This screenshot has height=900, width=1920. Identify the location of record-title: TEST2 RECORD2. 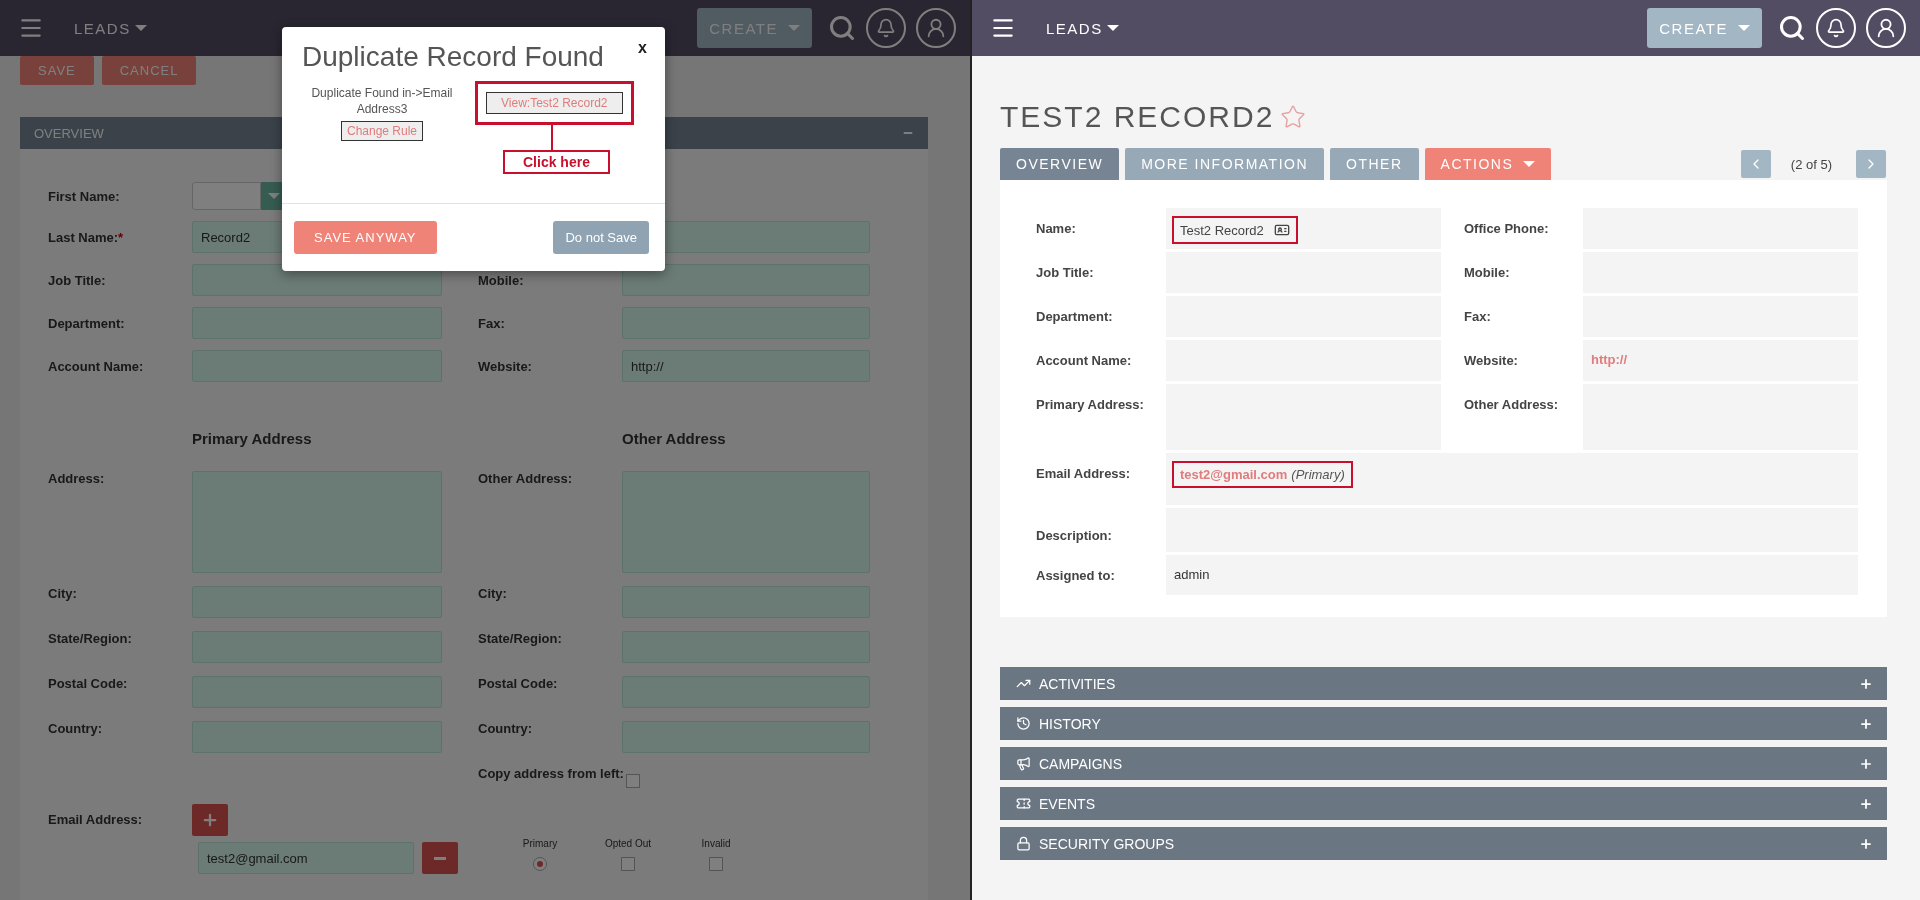
(1137, 117).